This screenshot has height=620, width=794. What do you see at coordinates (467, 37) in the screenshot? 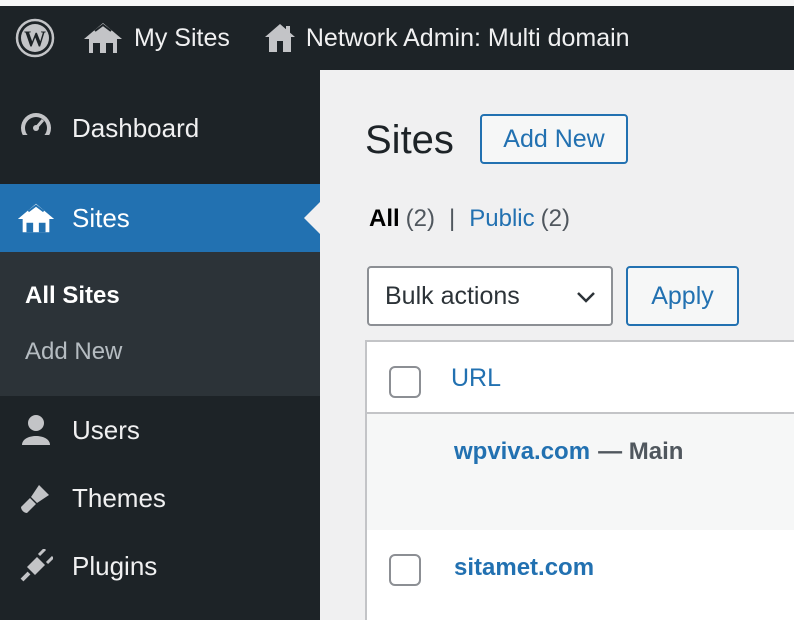
I see `network-admin-label: Network Admin: Multi domain` at bounding box center [467, 37].